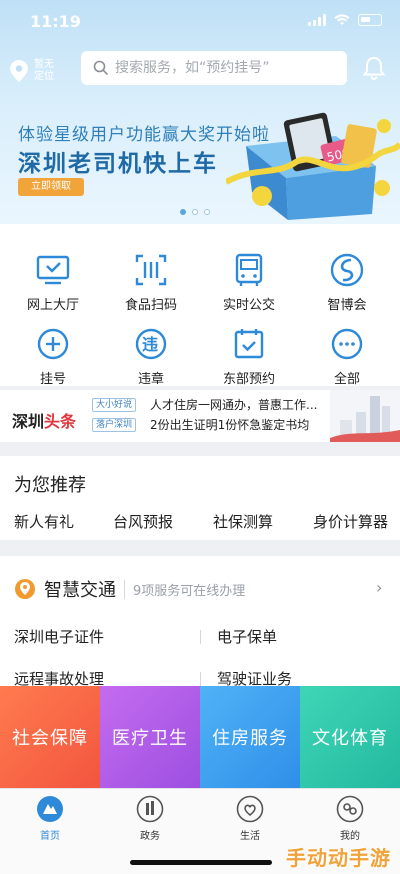 This screenshot has width=400, height=874. I want to click on service-realtime-bus: 实时公交, so click(249, 274).